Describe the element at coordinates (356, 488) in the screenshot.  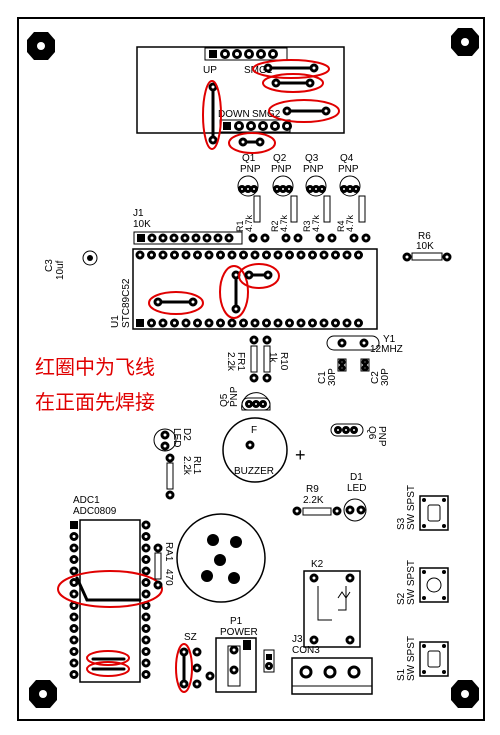
I see `d1-type: LED` at that location.